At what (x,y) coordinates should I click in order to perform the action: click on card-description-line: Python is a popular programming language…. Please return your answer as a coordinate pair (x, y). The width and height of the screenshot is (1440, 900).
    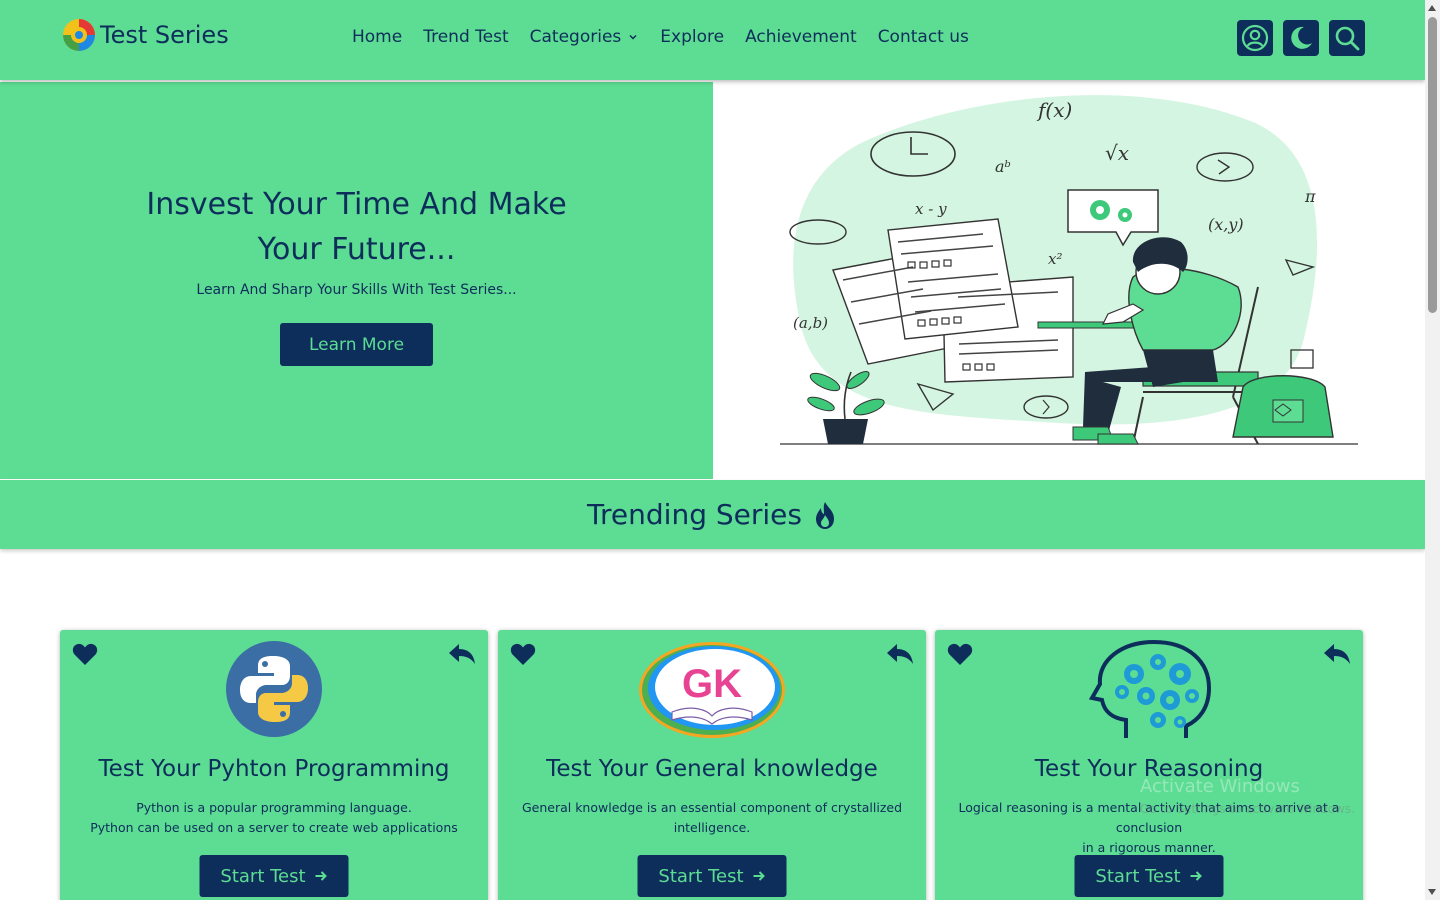
    Looking at the image, I should click on (274, 807).